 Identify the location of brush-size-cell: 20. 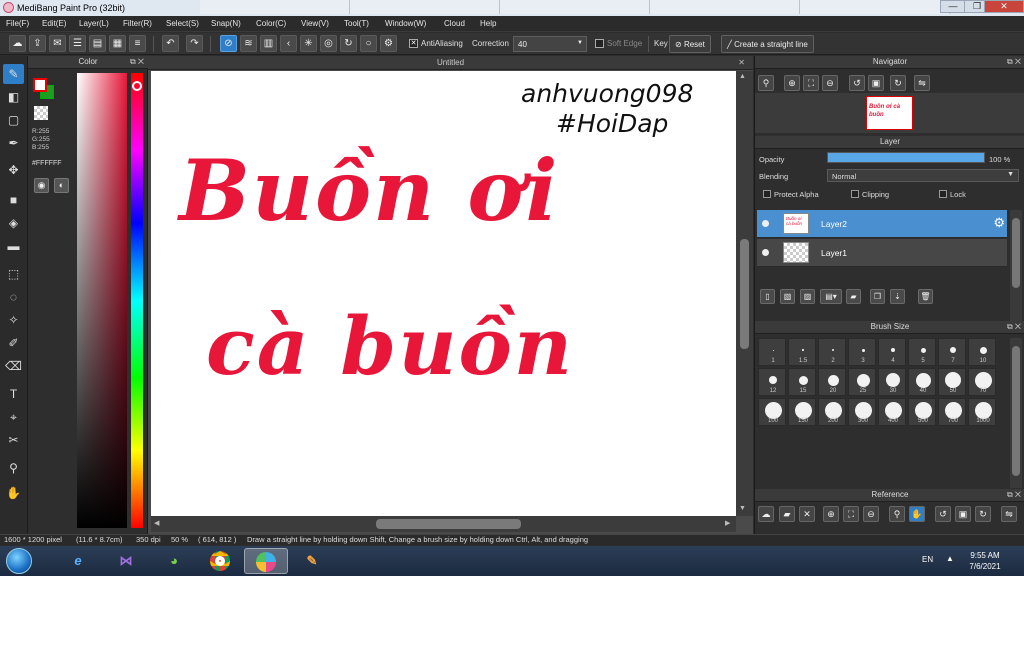
(832, 382).